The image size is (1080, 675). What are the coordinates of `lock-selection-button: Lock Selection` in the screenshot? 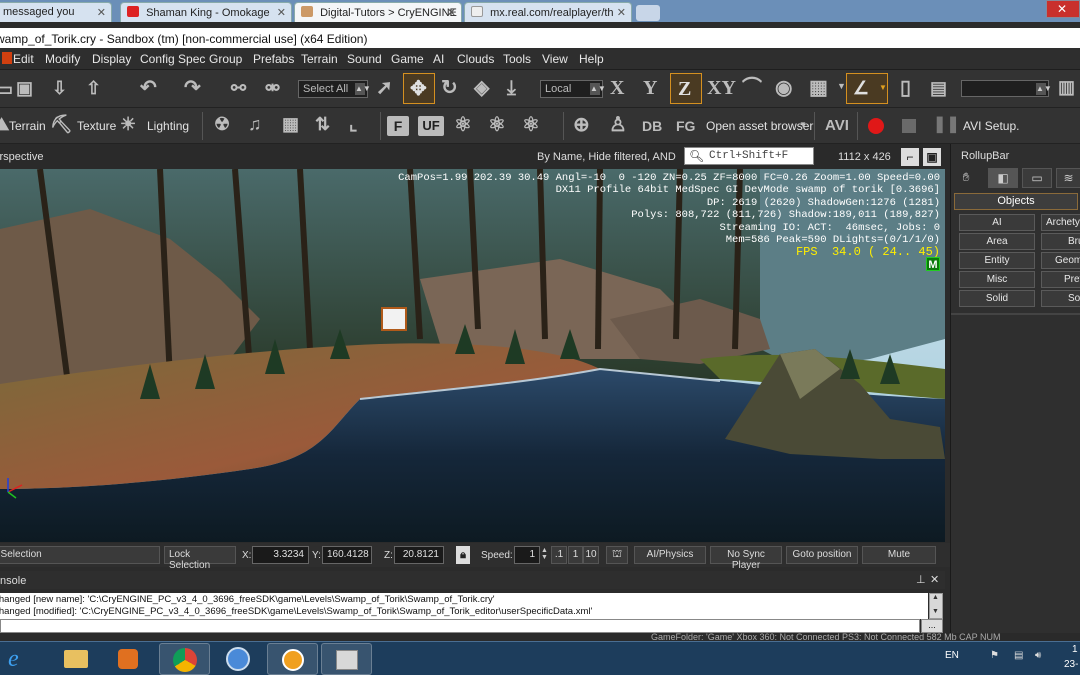 It's located at (200, 558).